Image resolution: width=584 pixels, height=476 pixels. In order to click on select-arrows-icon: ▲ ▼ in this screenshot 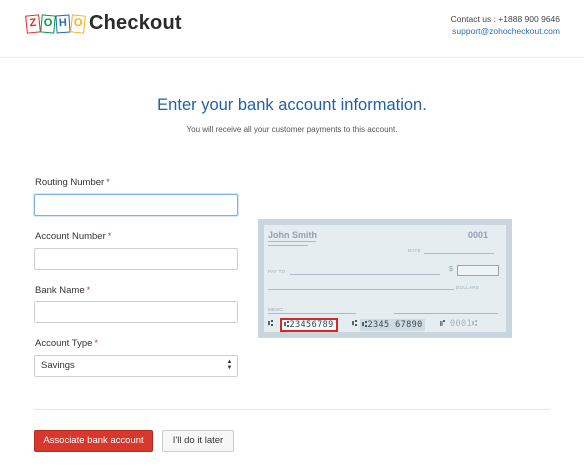, I will do `click(229, 365)`.